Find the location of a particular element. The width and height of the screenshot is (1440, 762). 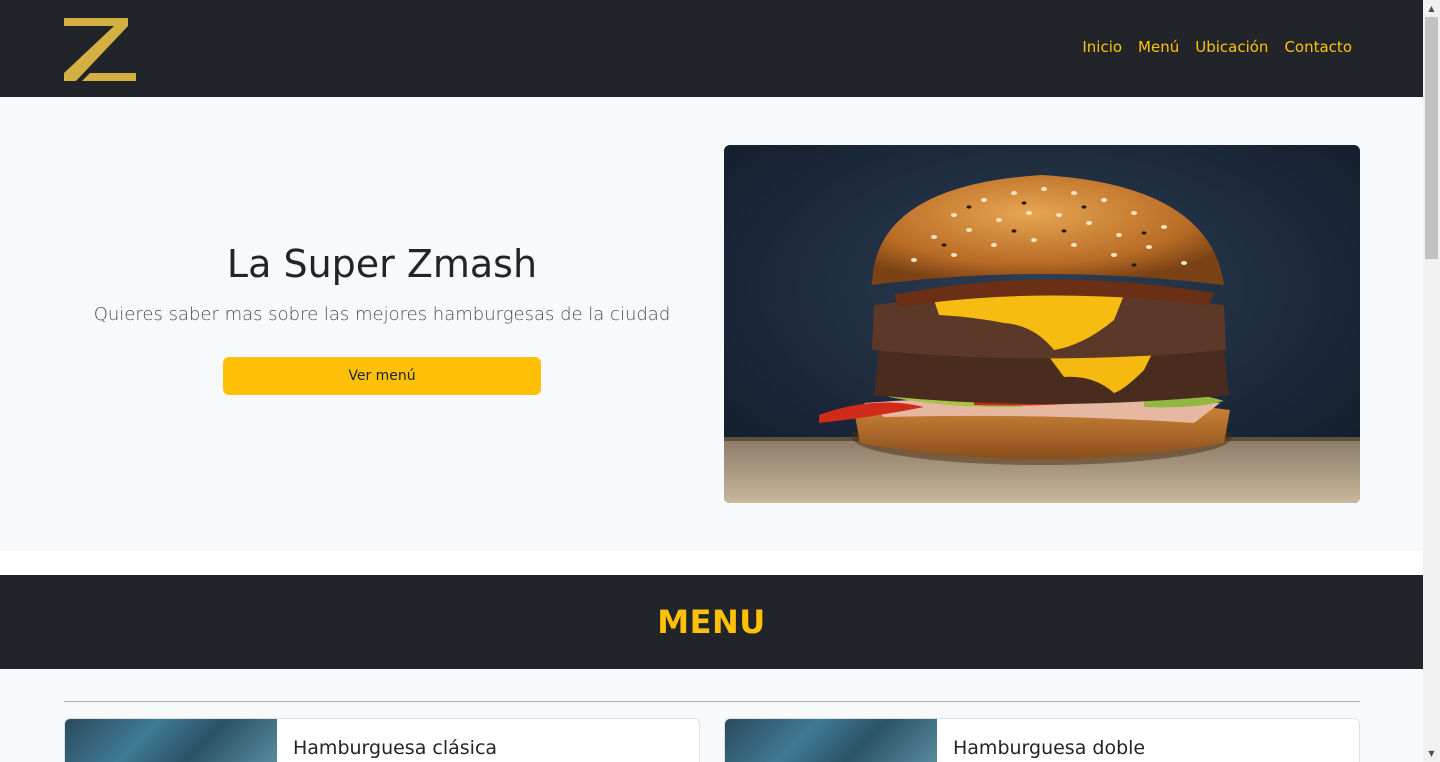

nav-link-menu: Menú is located at coordinates (1158, 47).